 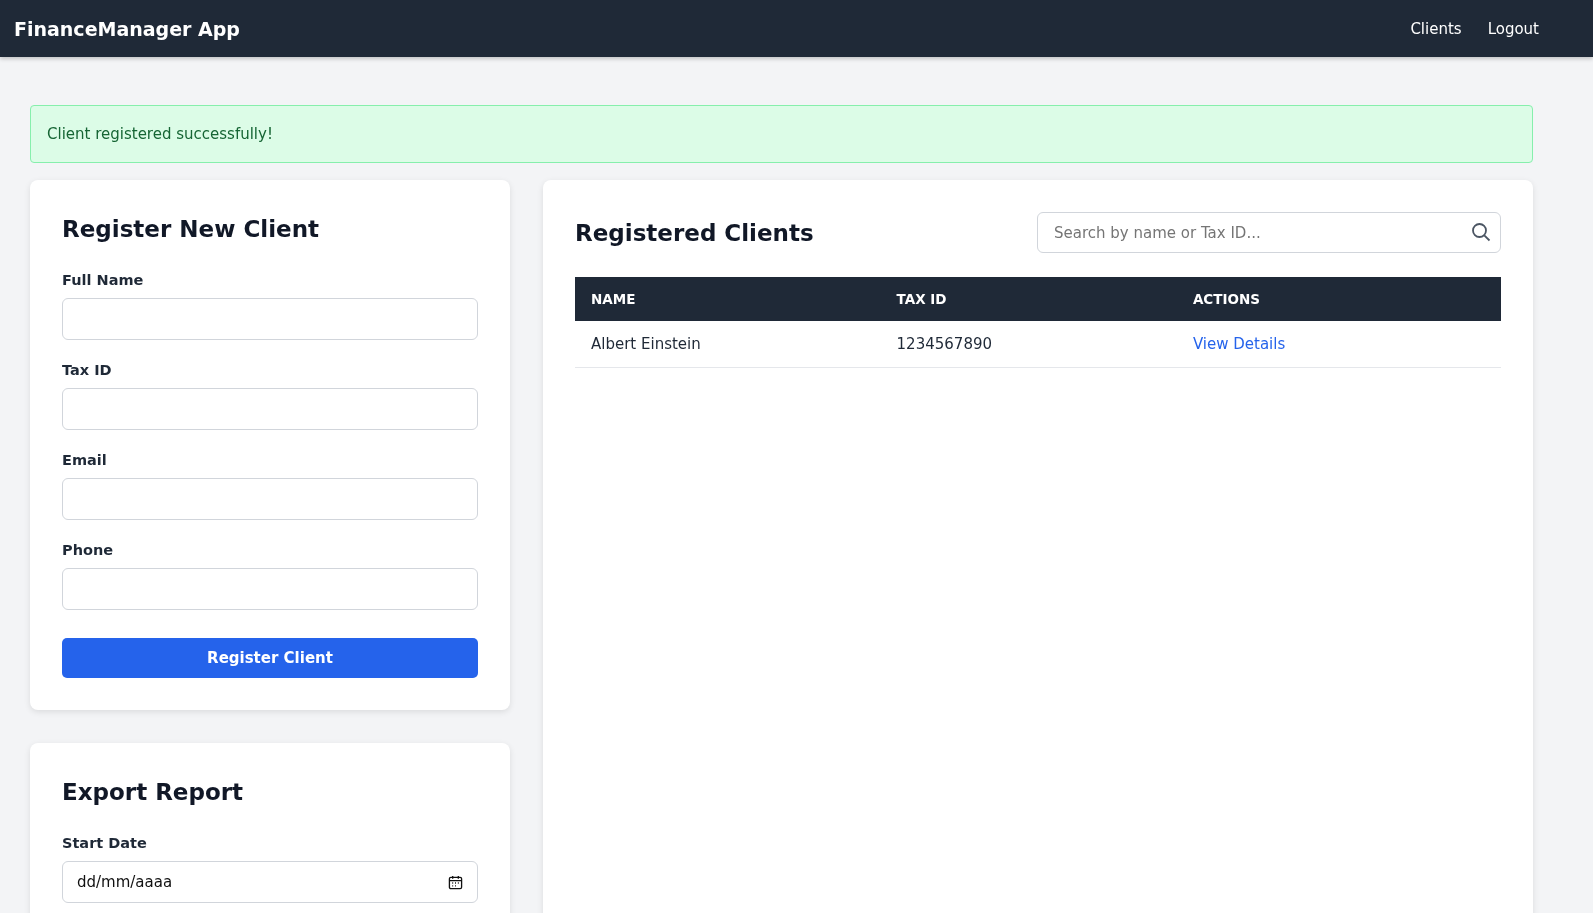 What do you see at coordinates (455, 882) in the screenshot?
I see `calendar-icon` at bounding box center [455, 882].